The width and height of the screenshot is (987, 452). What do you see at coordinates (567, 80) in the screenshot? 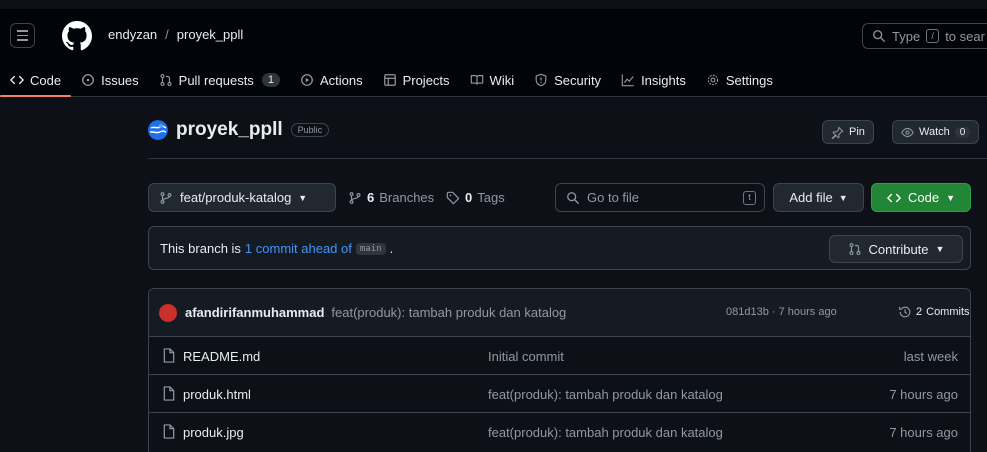
I see `tab-security: Security` at bounding box center [567, 80].